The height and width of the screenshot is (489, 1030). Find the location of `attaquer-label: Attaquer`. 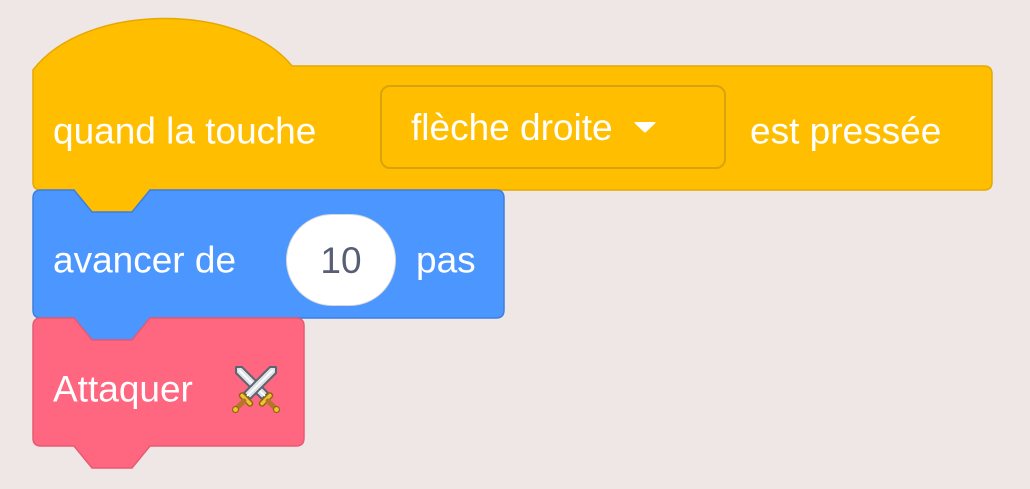

attaquer-label: Attaquer is located at coordinates (123, 389).